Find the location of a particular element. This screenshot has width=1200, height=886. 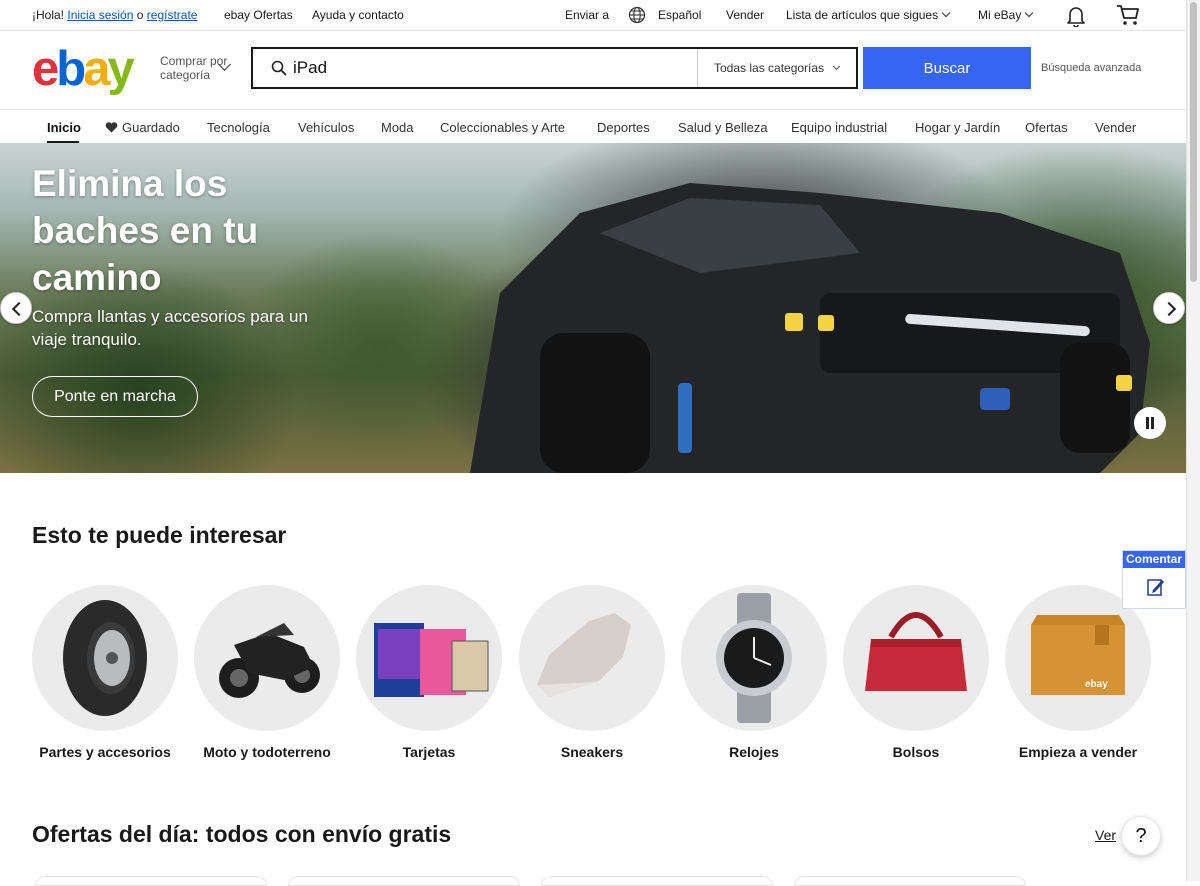

category-circle-parts is located at coordinates (105, 658).